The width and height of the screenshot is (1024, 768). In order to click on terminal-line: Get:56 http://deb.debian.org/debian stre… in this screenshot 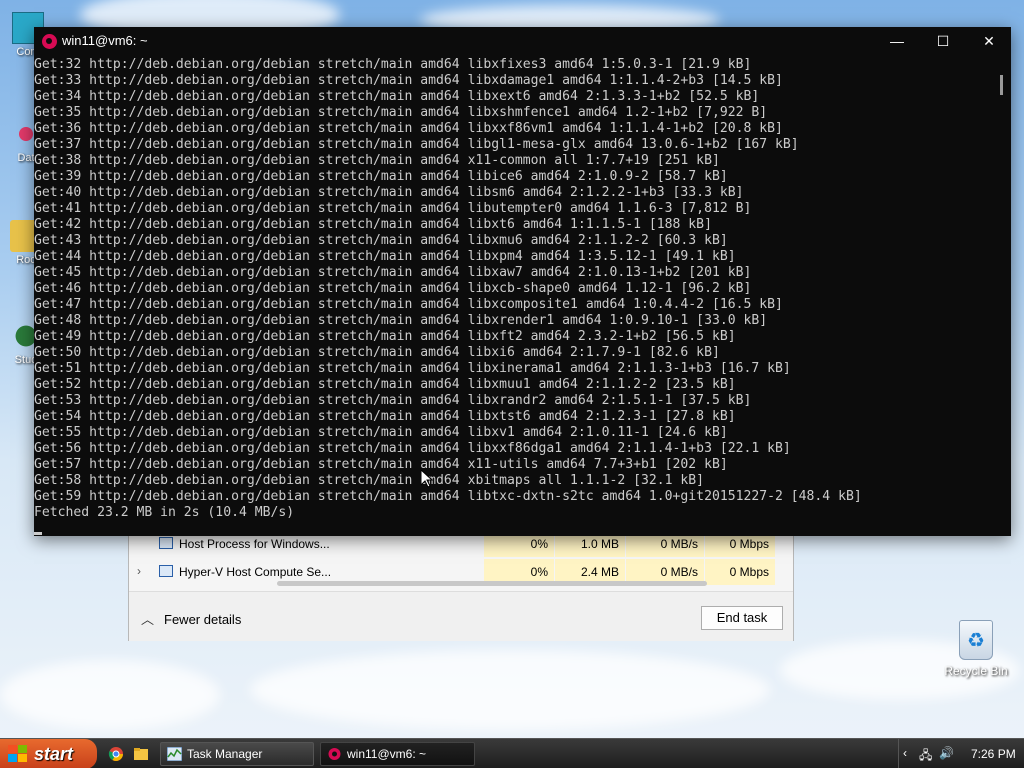, I will do `click(412, 448)`.